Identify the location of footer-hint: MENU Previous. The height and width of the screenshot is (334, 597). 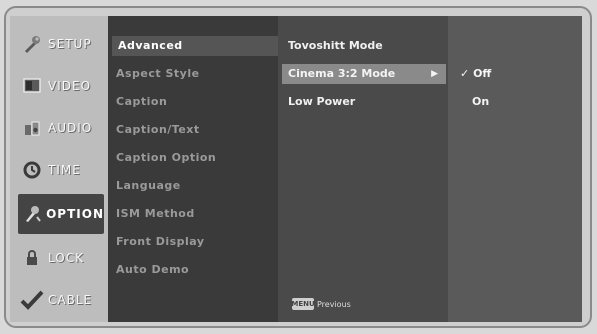
(321, 304).